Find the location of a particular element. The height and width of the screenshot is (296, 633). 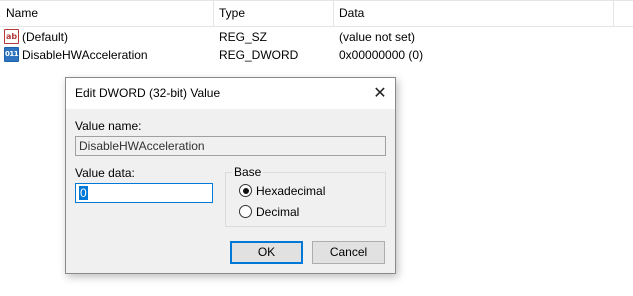

column-header-data: Data is located at coordinates (473, 13).